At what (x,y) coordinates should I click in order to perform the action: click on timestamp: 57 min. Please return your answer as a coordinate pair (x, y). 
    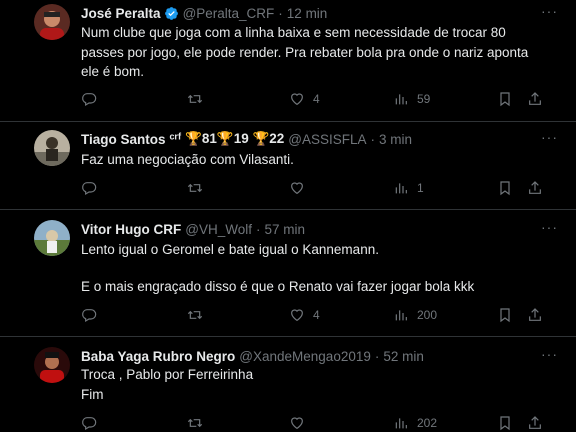
    Looking at the image, I should click on (284, 229).